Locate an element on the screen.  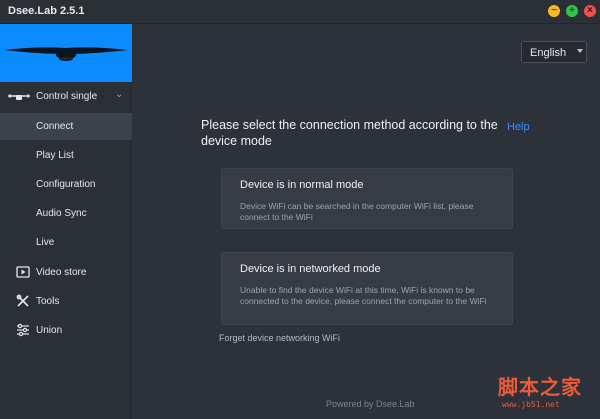
sidebar-item-configuration: Configuration is located at coordinates (66, 184).